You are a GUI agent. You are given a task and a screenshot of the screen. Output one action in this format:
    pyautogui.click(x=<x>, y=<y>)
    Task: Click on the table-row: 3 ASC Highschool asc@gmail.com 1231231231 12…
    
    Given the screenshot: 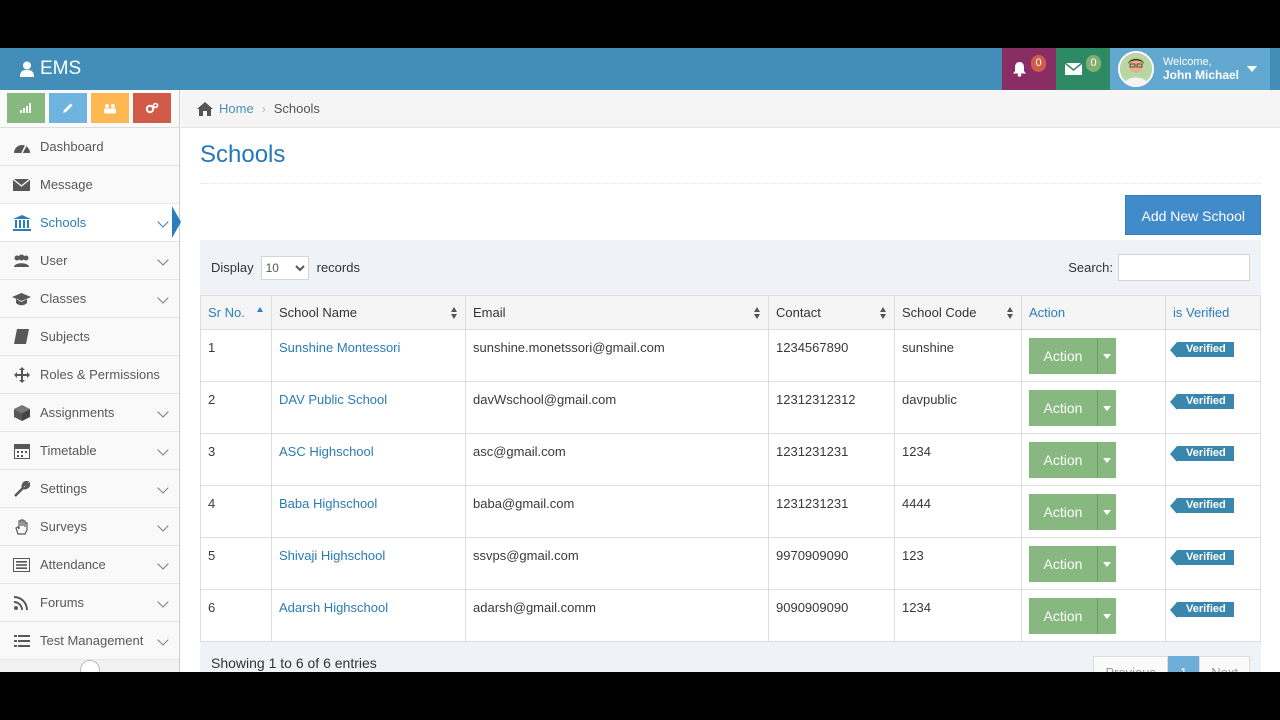 What is the action you would take?
    pyautogui.click(x=730, y=459)
    